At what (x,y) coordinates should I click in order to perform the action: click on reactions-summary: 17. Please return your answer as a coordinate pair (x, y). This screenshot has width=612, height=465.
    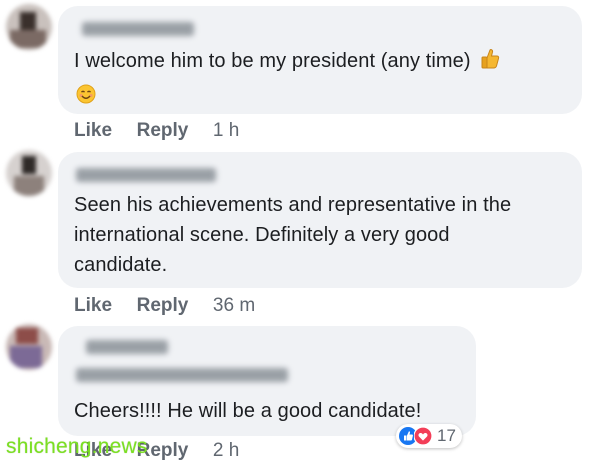
    Looking at the image, I should click on (429, 436).